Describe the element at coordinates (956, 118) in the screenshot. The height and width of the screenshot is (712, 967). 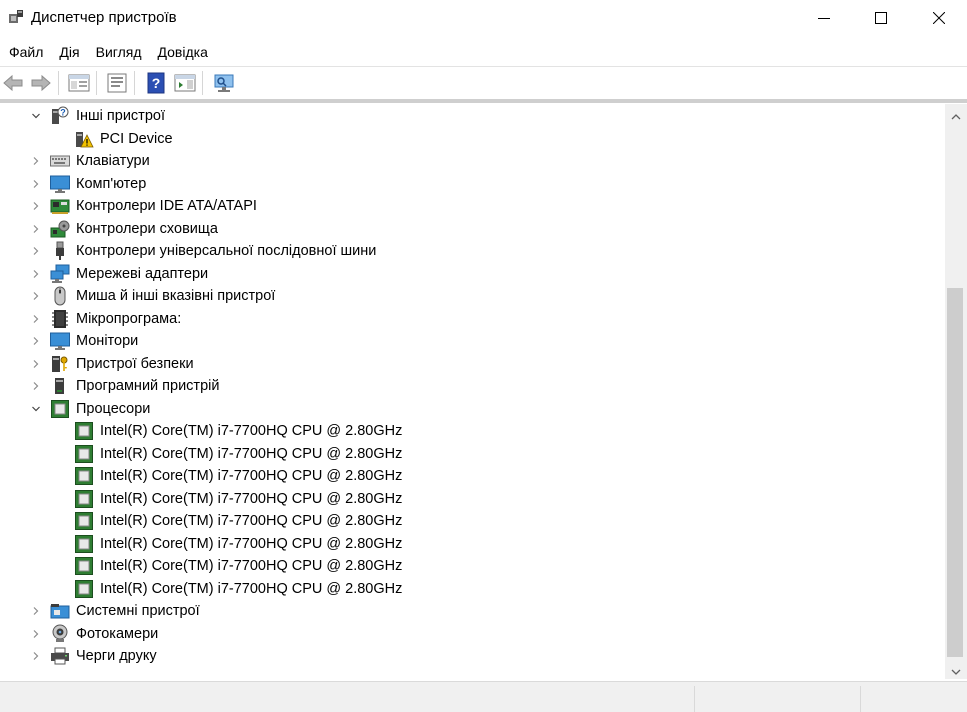
I see `scroll-up-arrow-icon` at that location.